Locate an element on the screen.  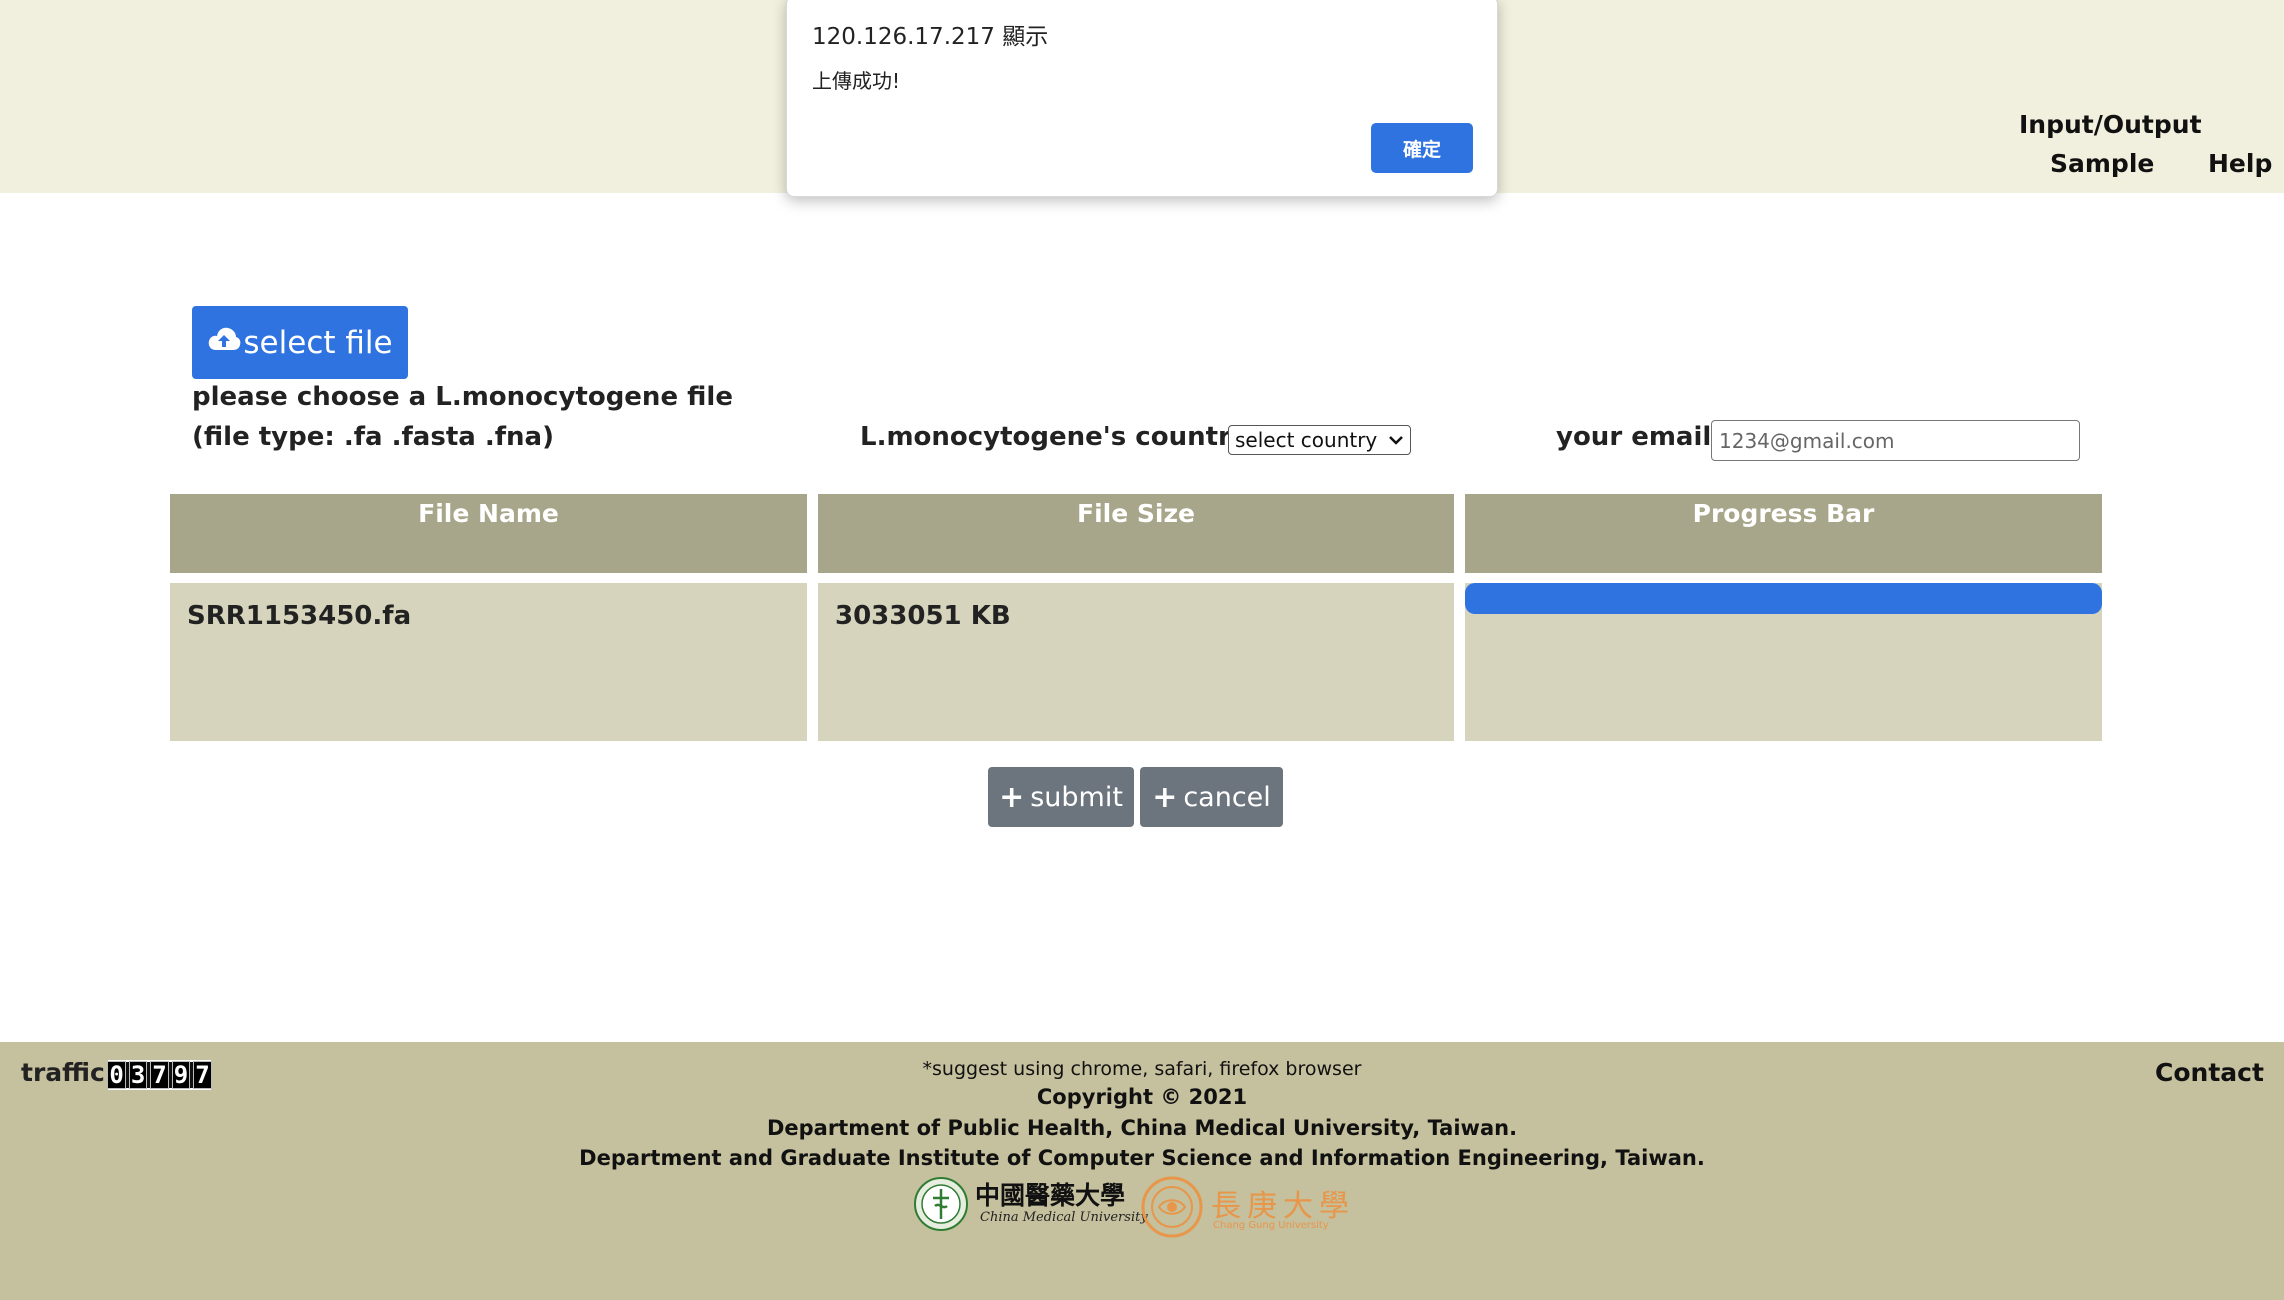
chang-gung-university-logo: 長庚大學 Chang Gung University is located at coordinates (1251, 1207).